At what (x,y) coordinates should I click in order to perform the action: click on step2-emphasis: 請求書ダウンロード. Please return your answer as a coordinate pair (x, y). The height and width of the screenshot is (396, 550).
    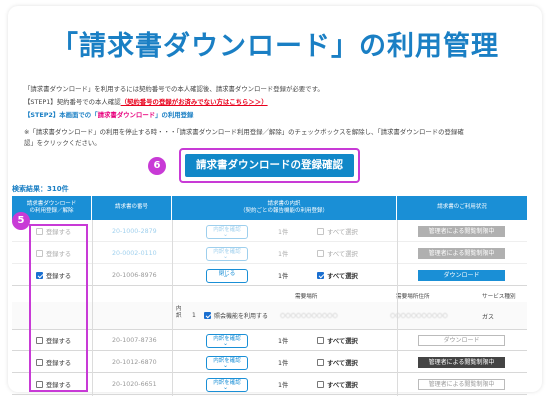
    Looking at the image, I should click on (126, 115).